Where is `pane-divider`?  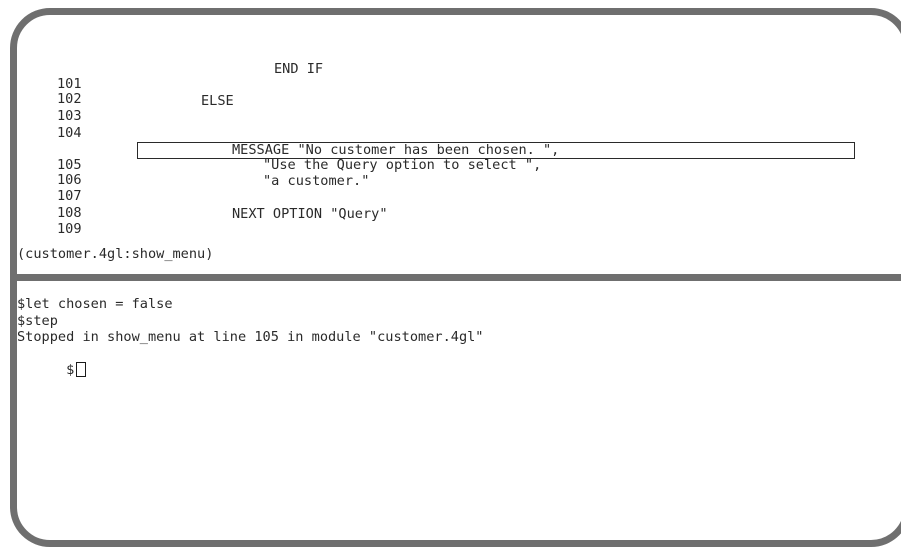
pane-divider is located at coordinates (459, 277).